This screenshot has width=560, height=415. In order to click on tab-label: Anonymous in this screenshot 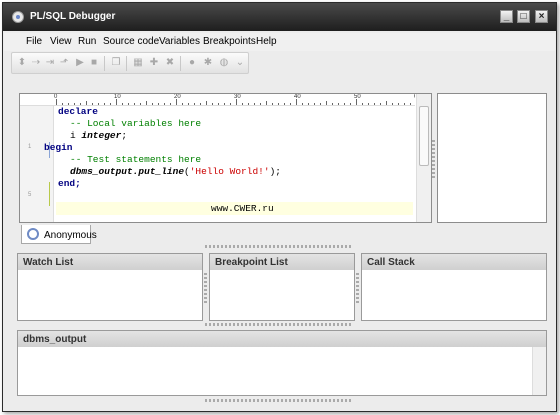, I will do `click(70, 235)`.